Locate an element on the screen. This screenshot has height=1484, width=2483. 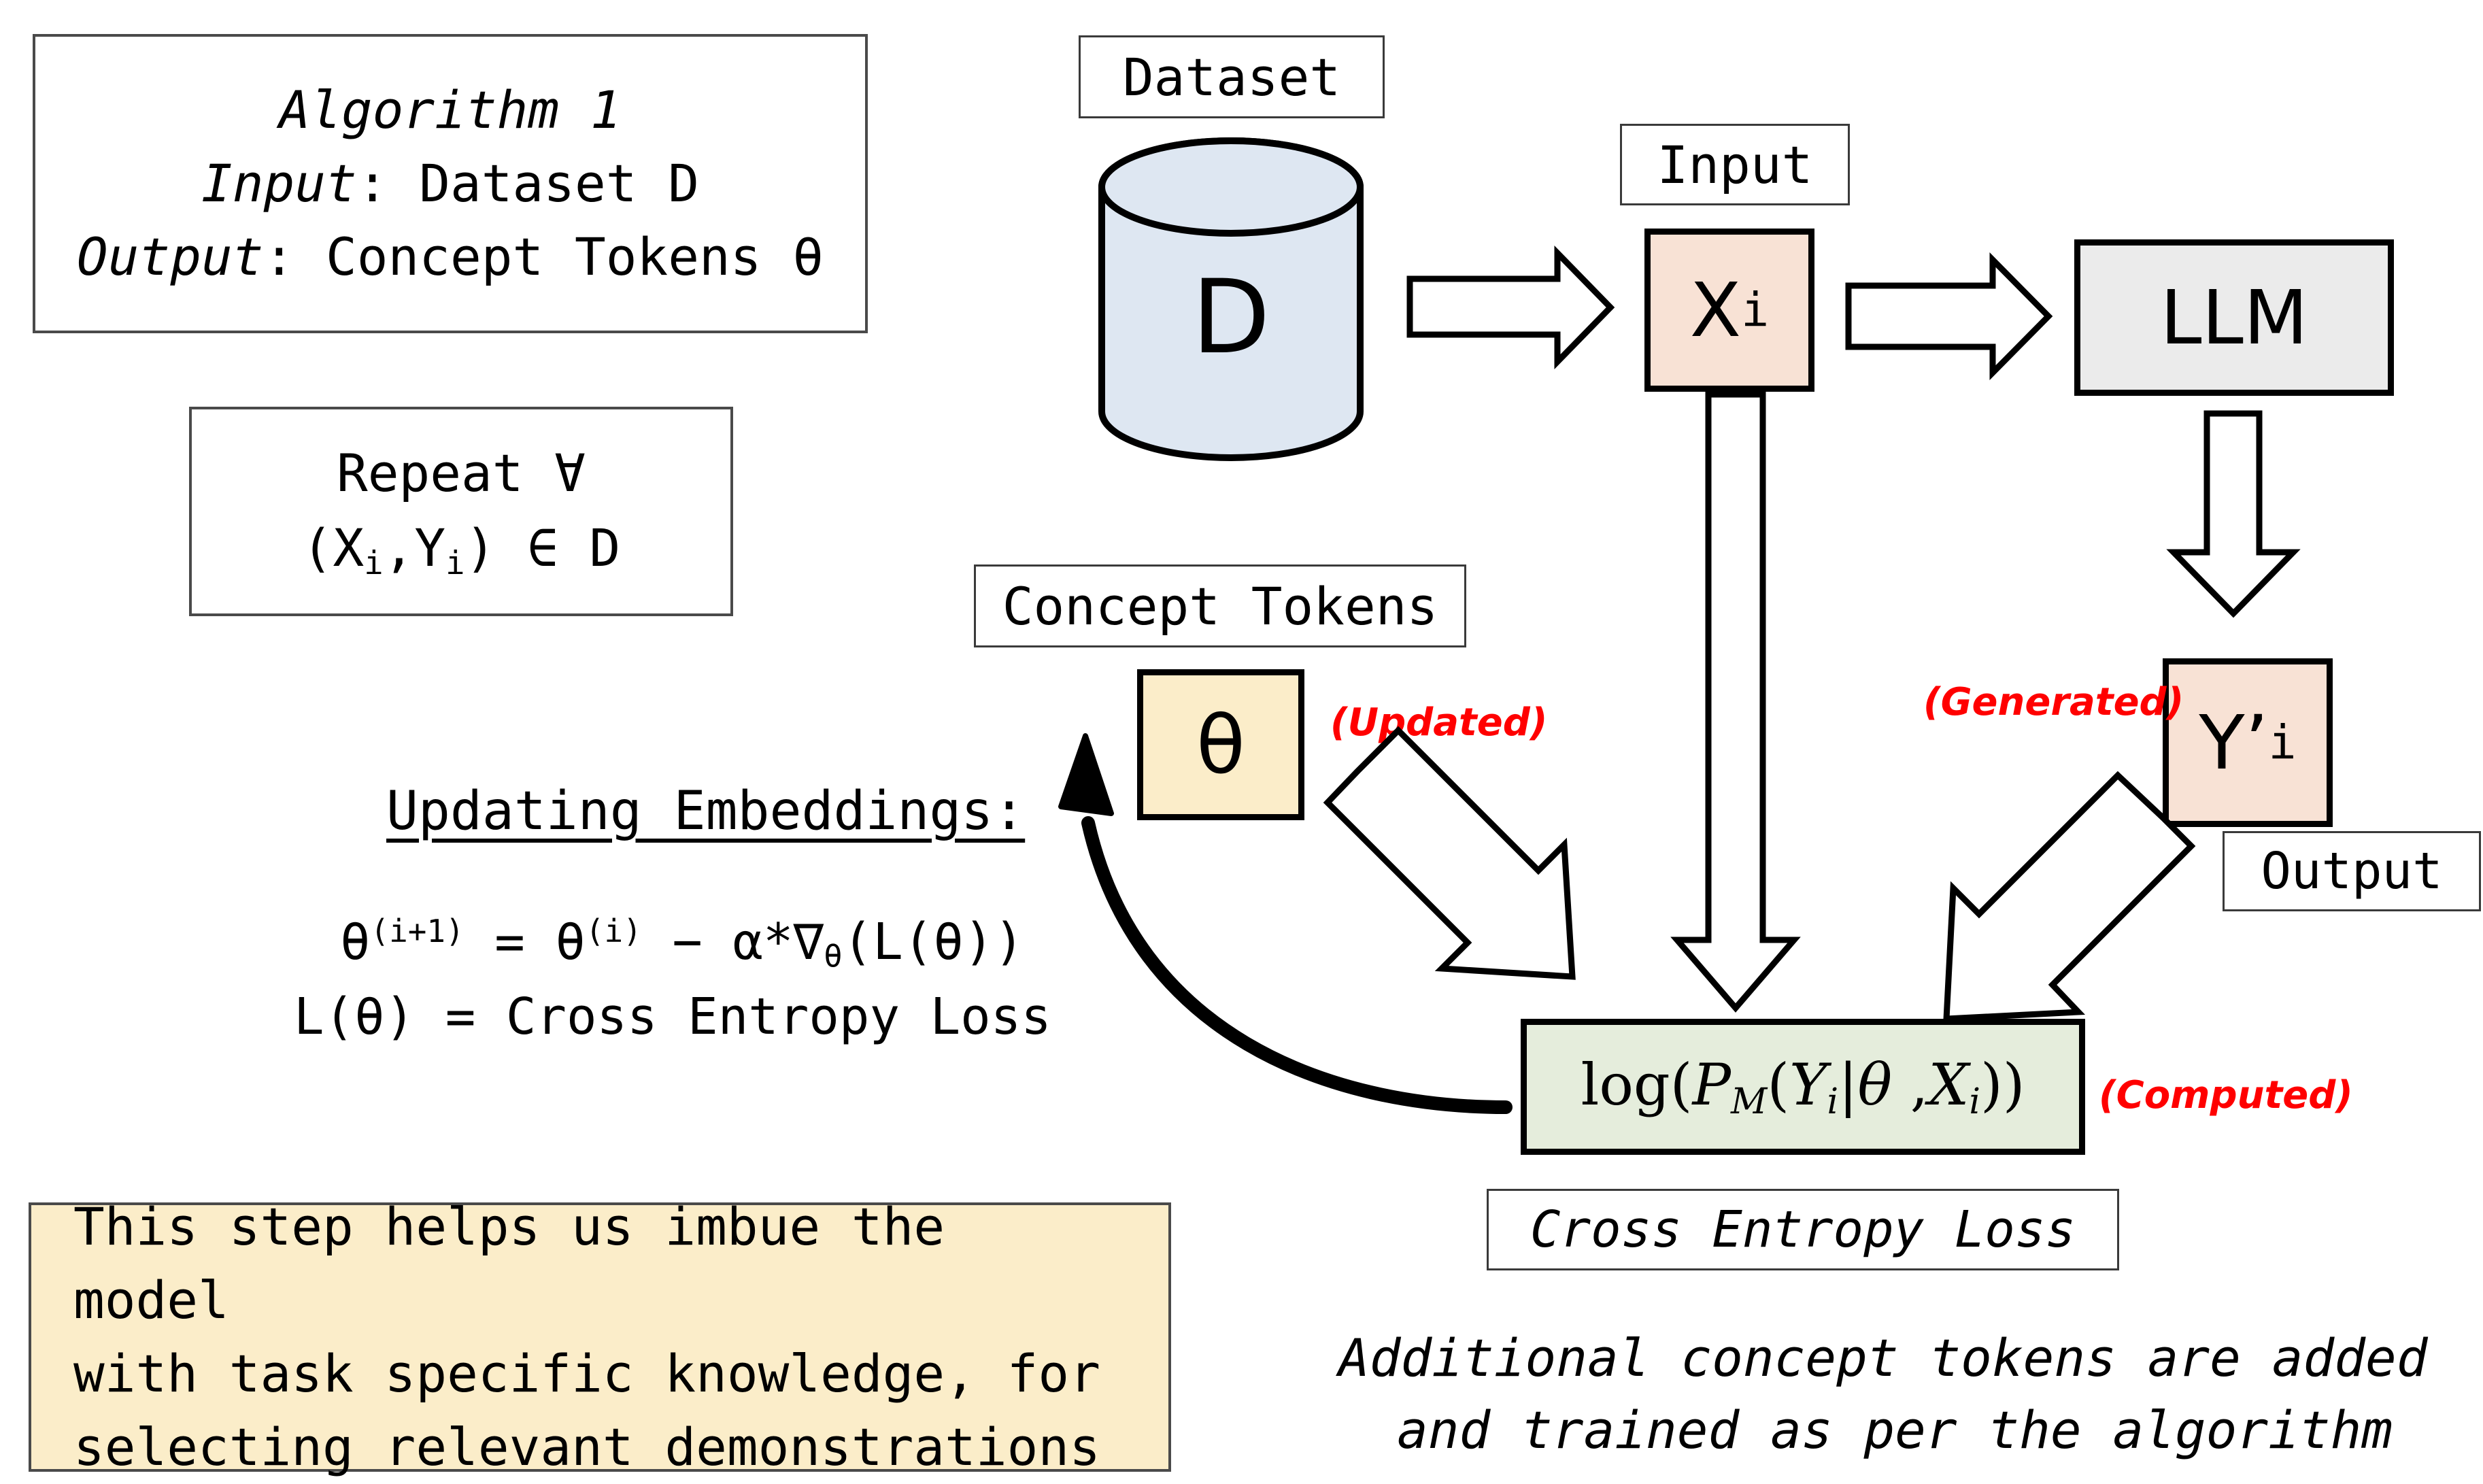
dataset-letter: D is located at coordinates (1231, 317).